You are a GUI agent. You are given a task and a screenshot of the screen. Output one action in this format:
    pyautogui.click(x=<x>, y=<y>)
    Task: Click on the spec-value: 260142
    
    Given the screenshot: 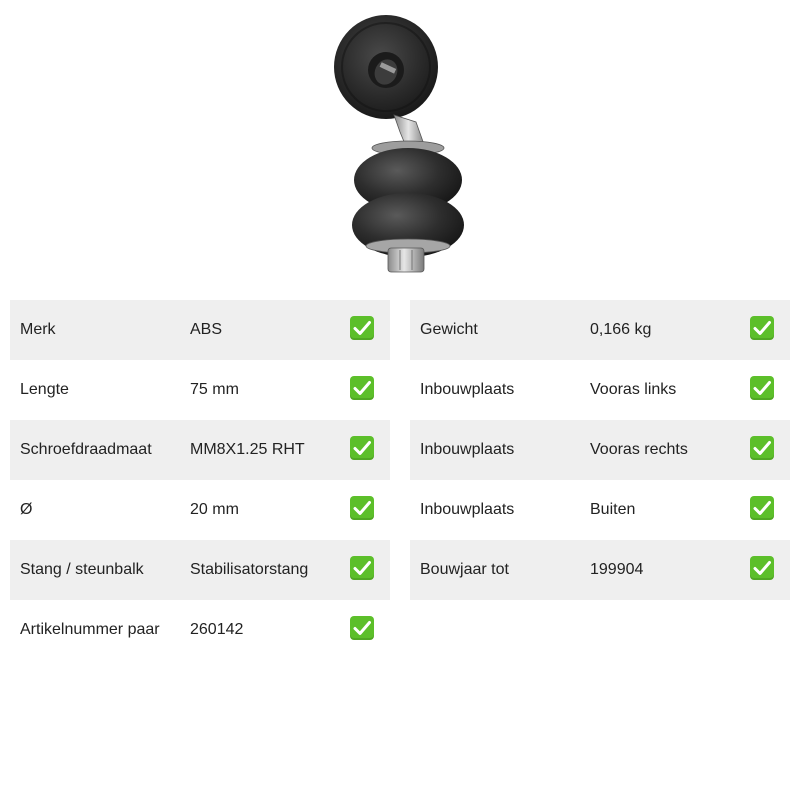 What is the action you would take?
    pyautogui.click(x=217, y=629)
    